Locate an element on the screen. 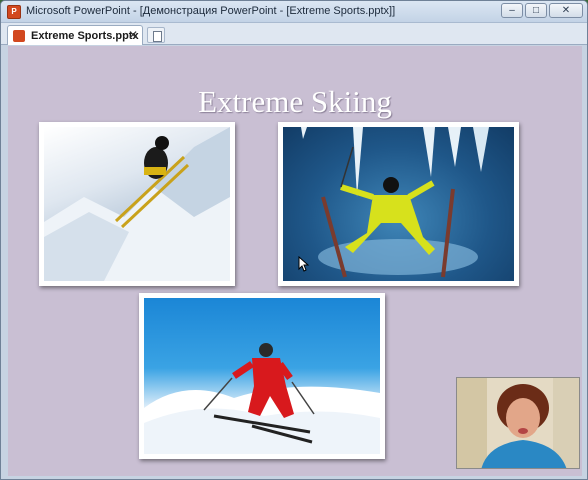 The width and height of the screenshot is (588, 480). skier-yellow-suit-image is located at coordinates (398, 204).